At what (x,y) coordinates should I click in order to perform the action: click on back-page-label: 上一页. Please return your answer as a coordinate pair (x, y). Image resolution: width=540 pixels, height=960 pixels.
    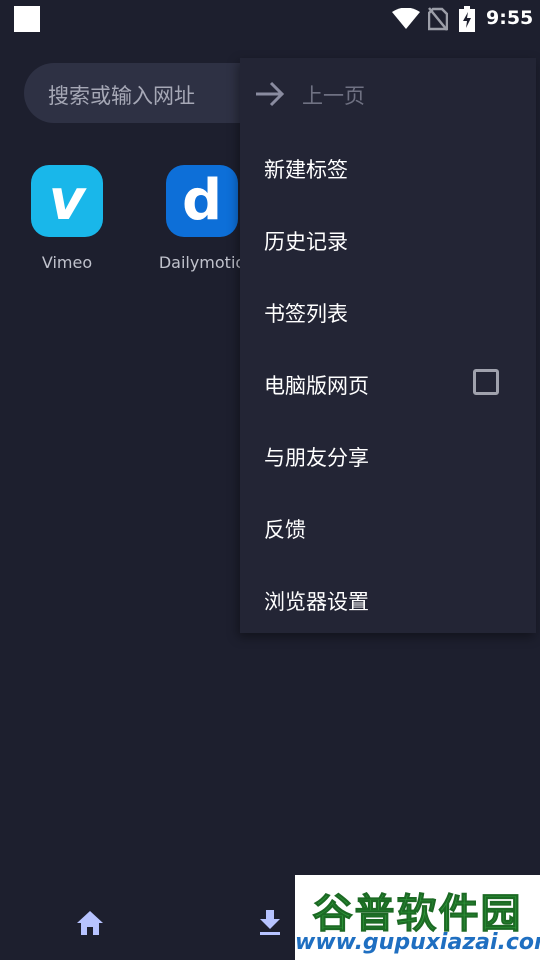
    Looking at the image, I should click on (333, 96).